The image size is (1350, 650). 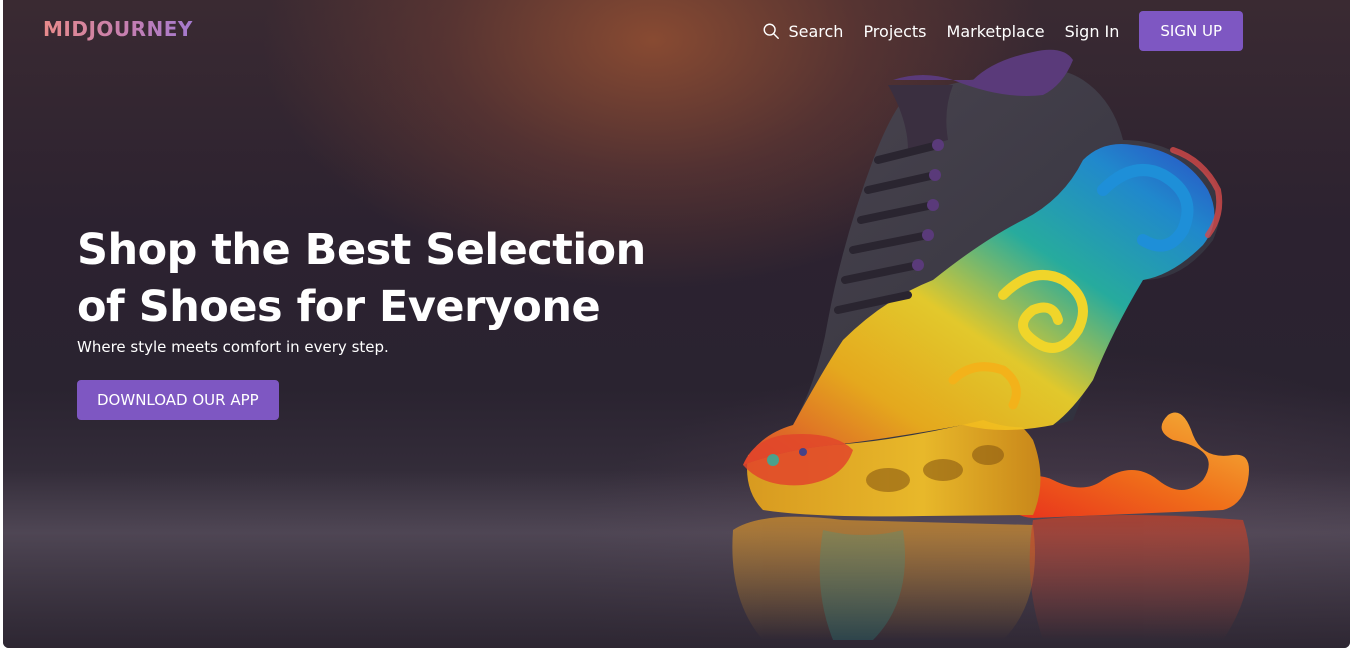 I want to click on nav-signin: Sign In, so click(x=1092, y=31).